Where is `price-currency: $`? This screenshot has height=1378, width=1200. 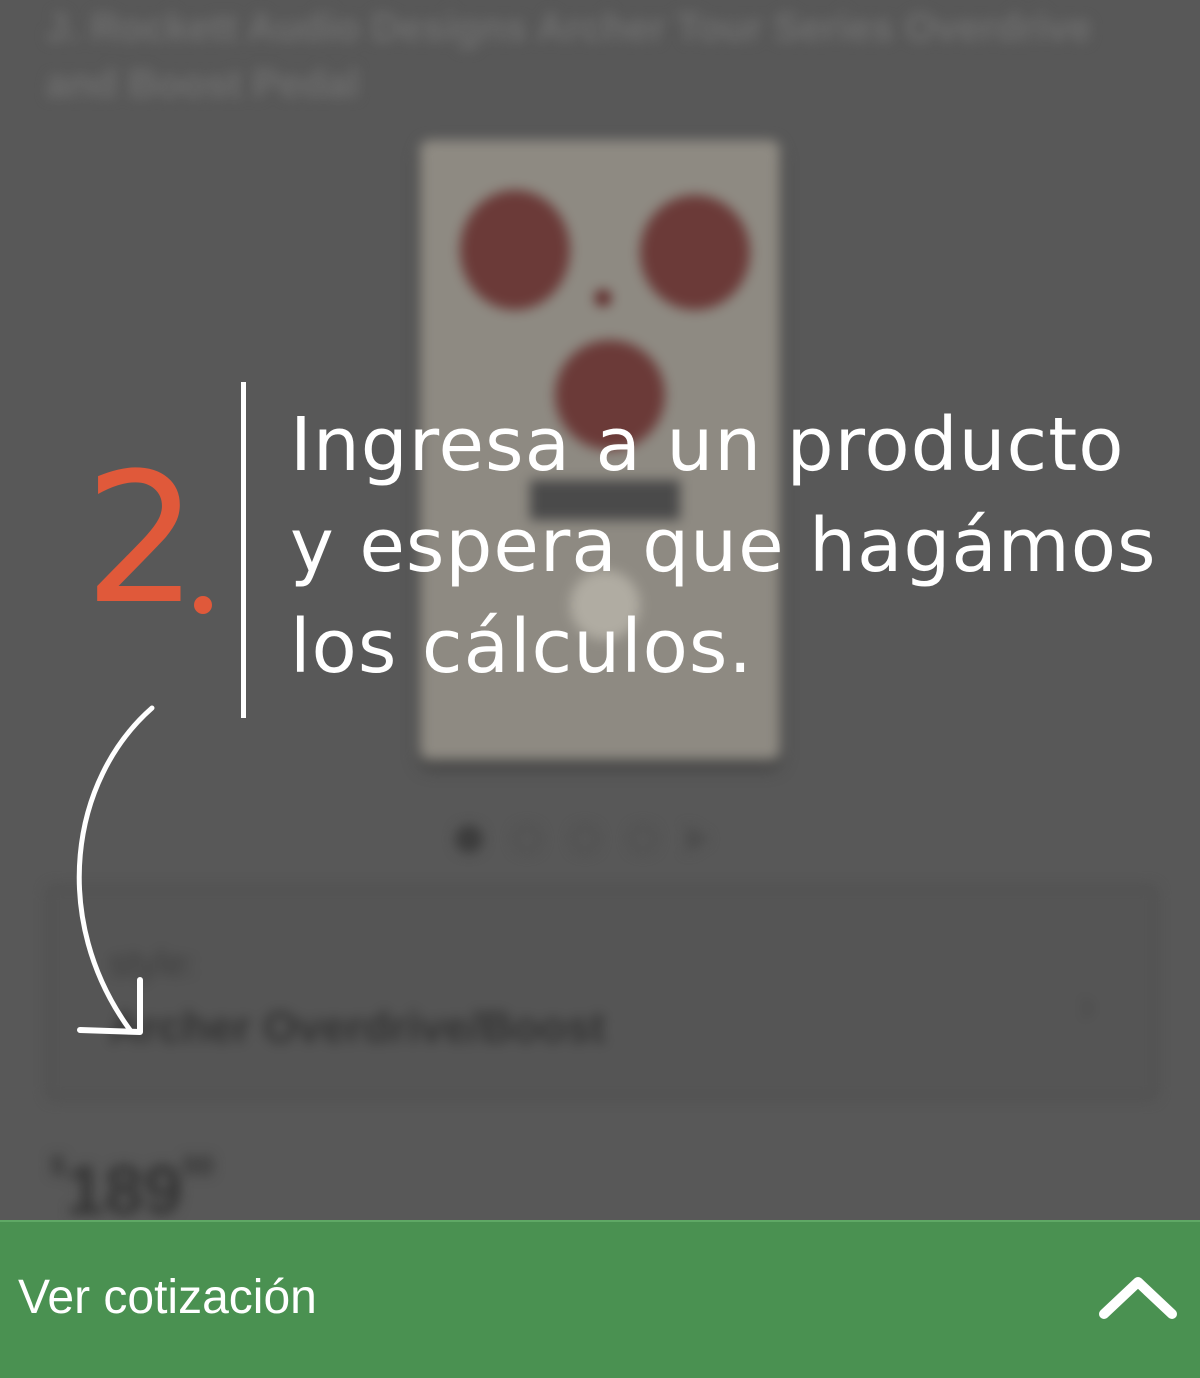
price-currency: $ is located at coordinates (58, 1165).